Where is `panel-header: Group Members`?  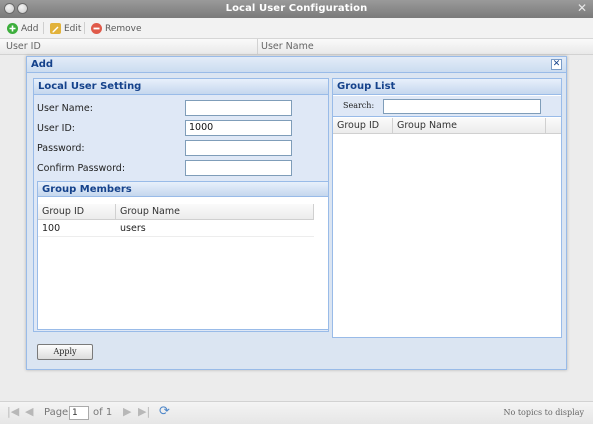 panel-header: Group Members is located at coordinates (183, 189).